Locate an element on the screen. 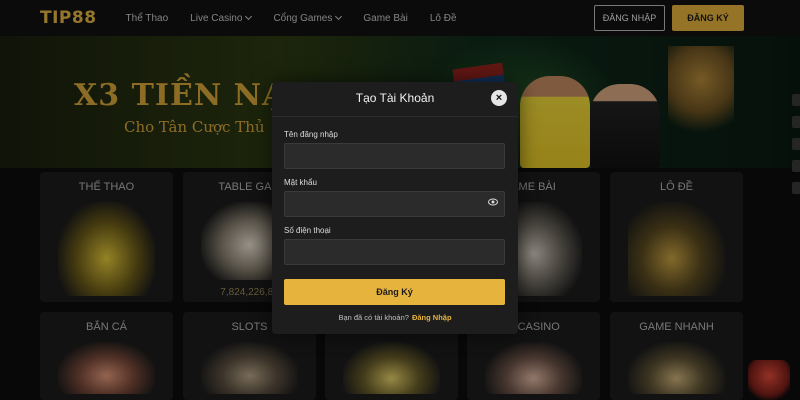  modal-title: Tạo Tài Khoản is located at coordinates (395, 98).